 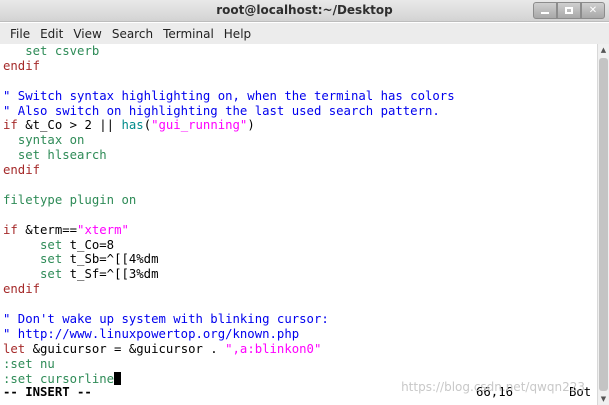 What do you see at coordinates (88, 244) in the screenshot?
I see `code-token: t_Co=8` at bounding box center [88, 244].